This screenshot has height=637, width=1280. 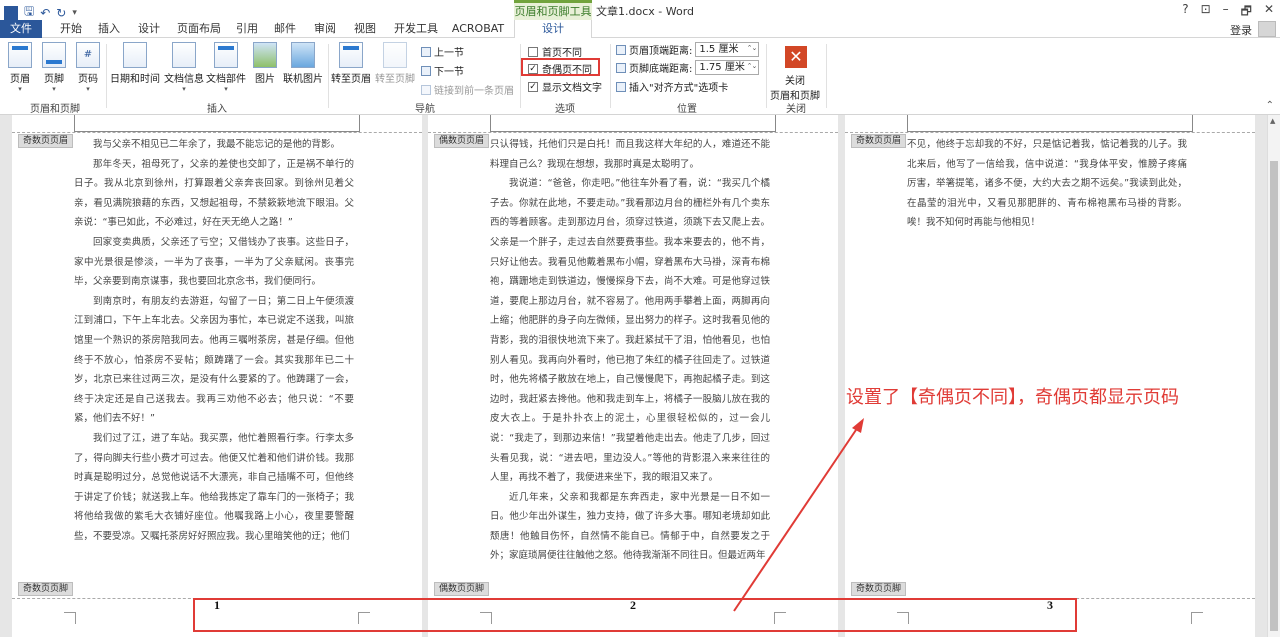 What do you see at coordinates (11, 12) in the screenshot?
I see `word-logo-icon: W` at bounding box center [11, 12].